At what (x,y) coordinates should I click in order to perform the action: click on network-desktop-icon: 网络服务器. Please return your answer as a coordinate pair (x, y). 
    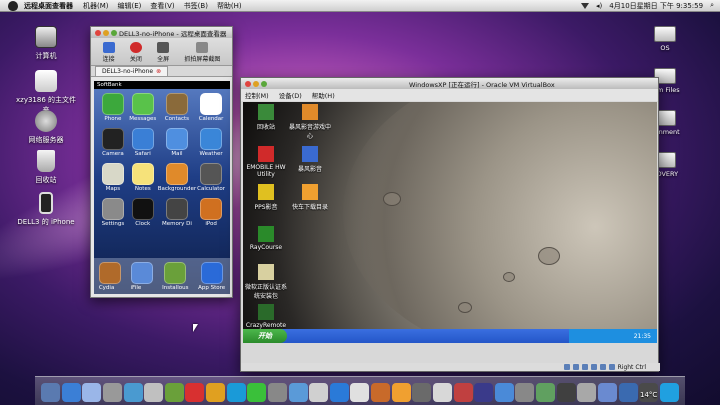
    Looking at the image, I should click on (46, 127).